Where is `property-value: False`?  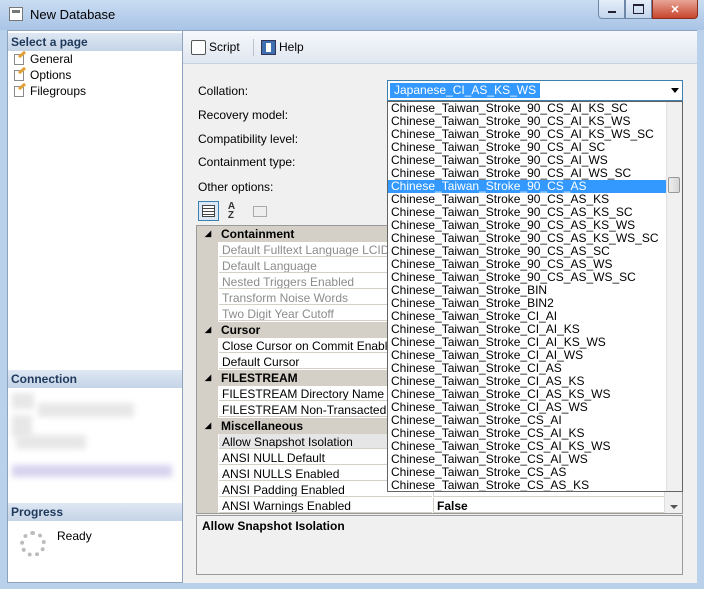 property-value: False is located at coordinates (557, 505).